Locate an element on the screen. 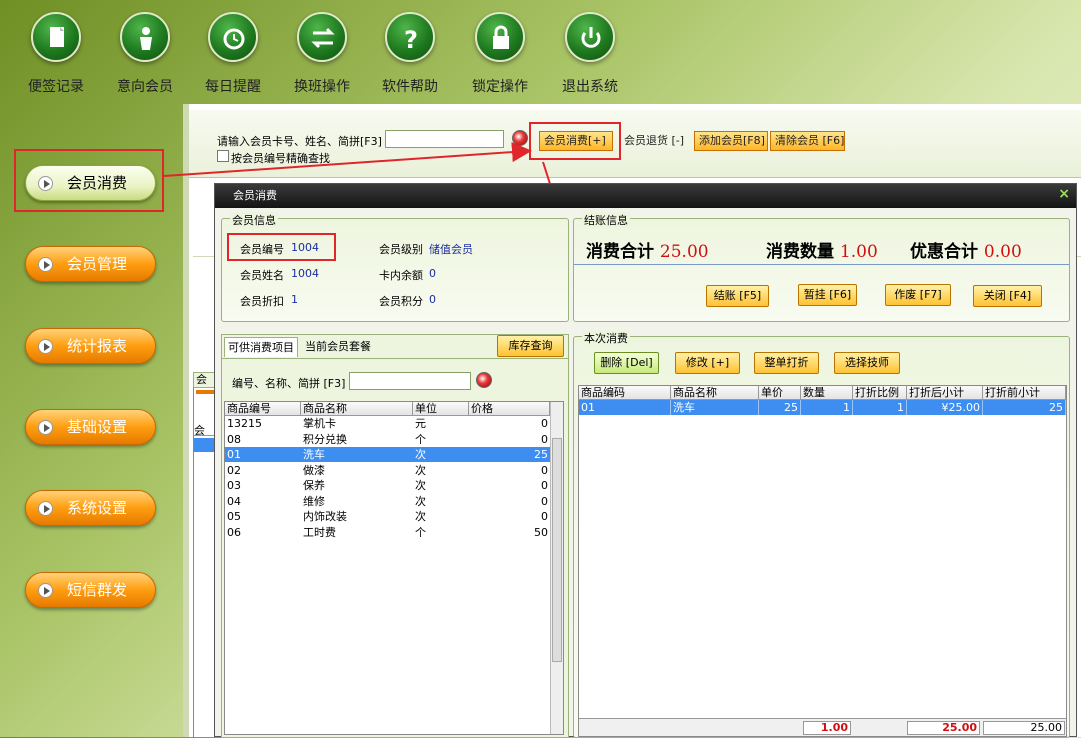 The height and width of the screenshot is (738, 1081). items-cell: 内饰改装 is located at coordinates (325, 516).